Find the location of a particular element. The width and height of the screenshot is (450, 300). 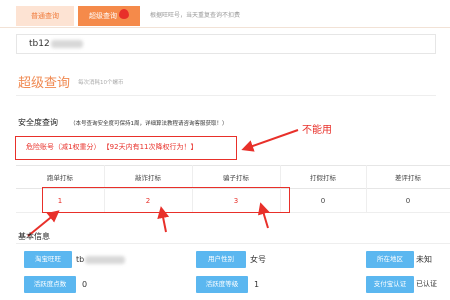

tab-super-label: 超级查询 is located at coordinates (103, 16).